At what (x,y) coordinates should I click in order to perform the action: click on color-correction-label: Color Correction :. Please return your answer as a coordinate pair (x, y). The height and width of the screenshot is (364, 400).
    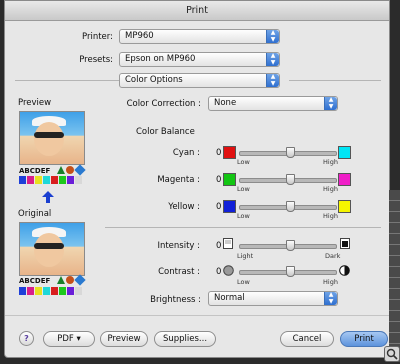
    Looking at the image, I should click on (163, 104).